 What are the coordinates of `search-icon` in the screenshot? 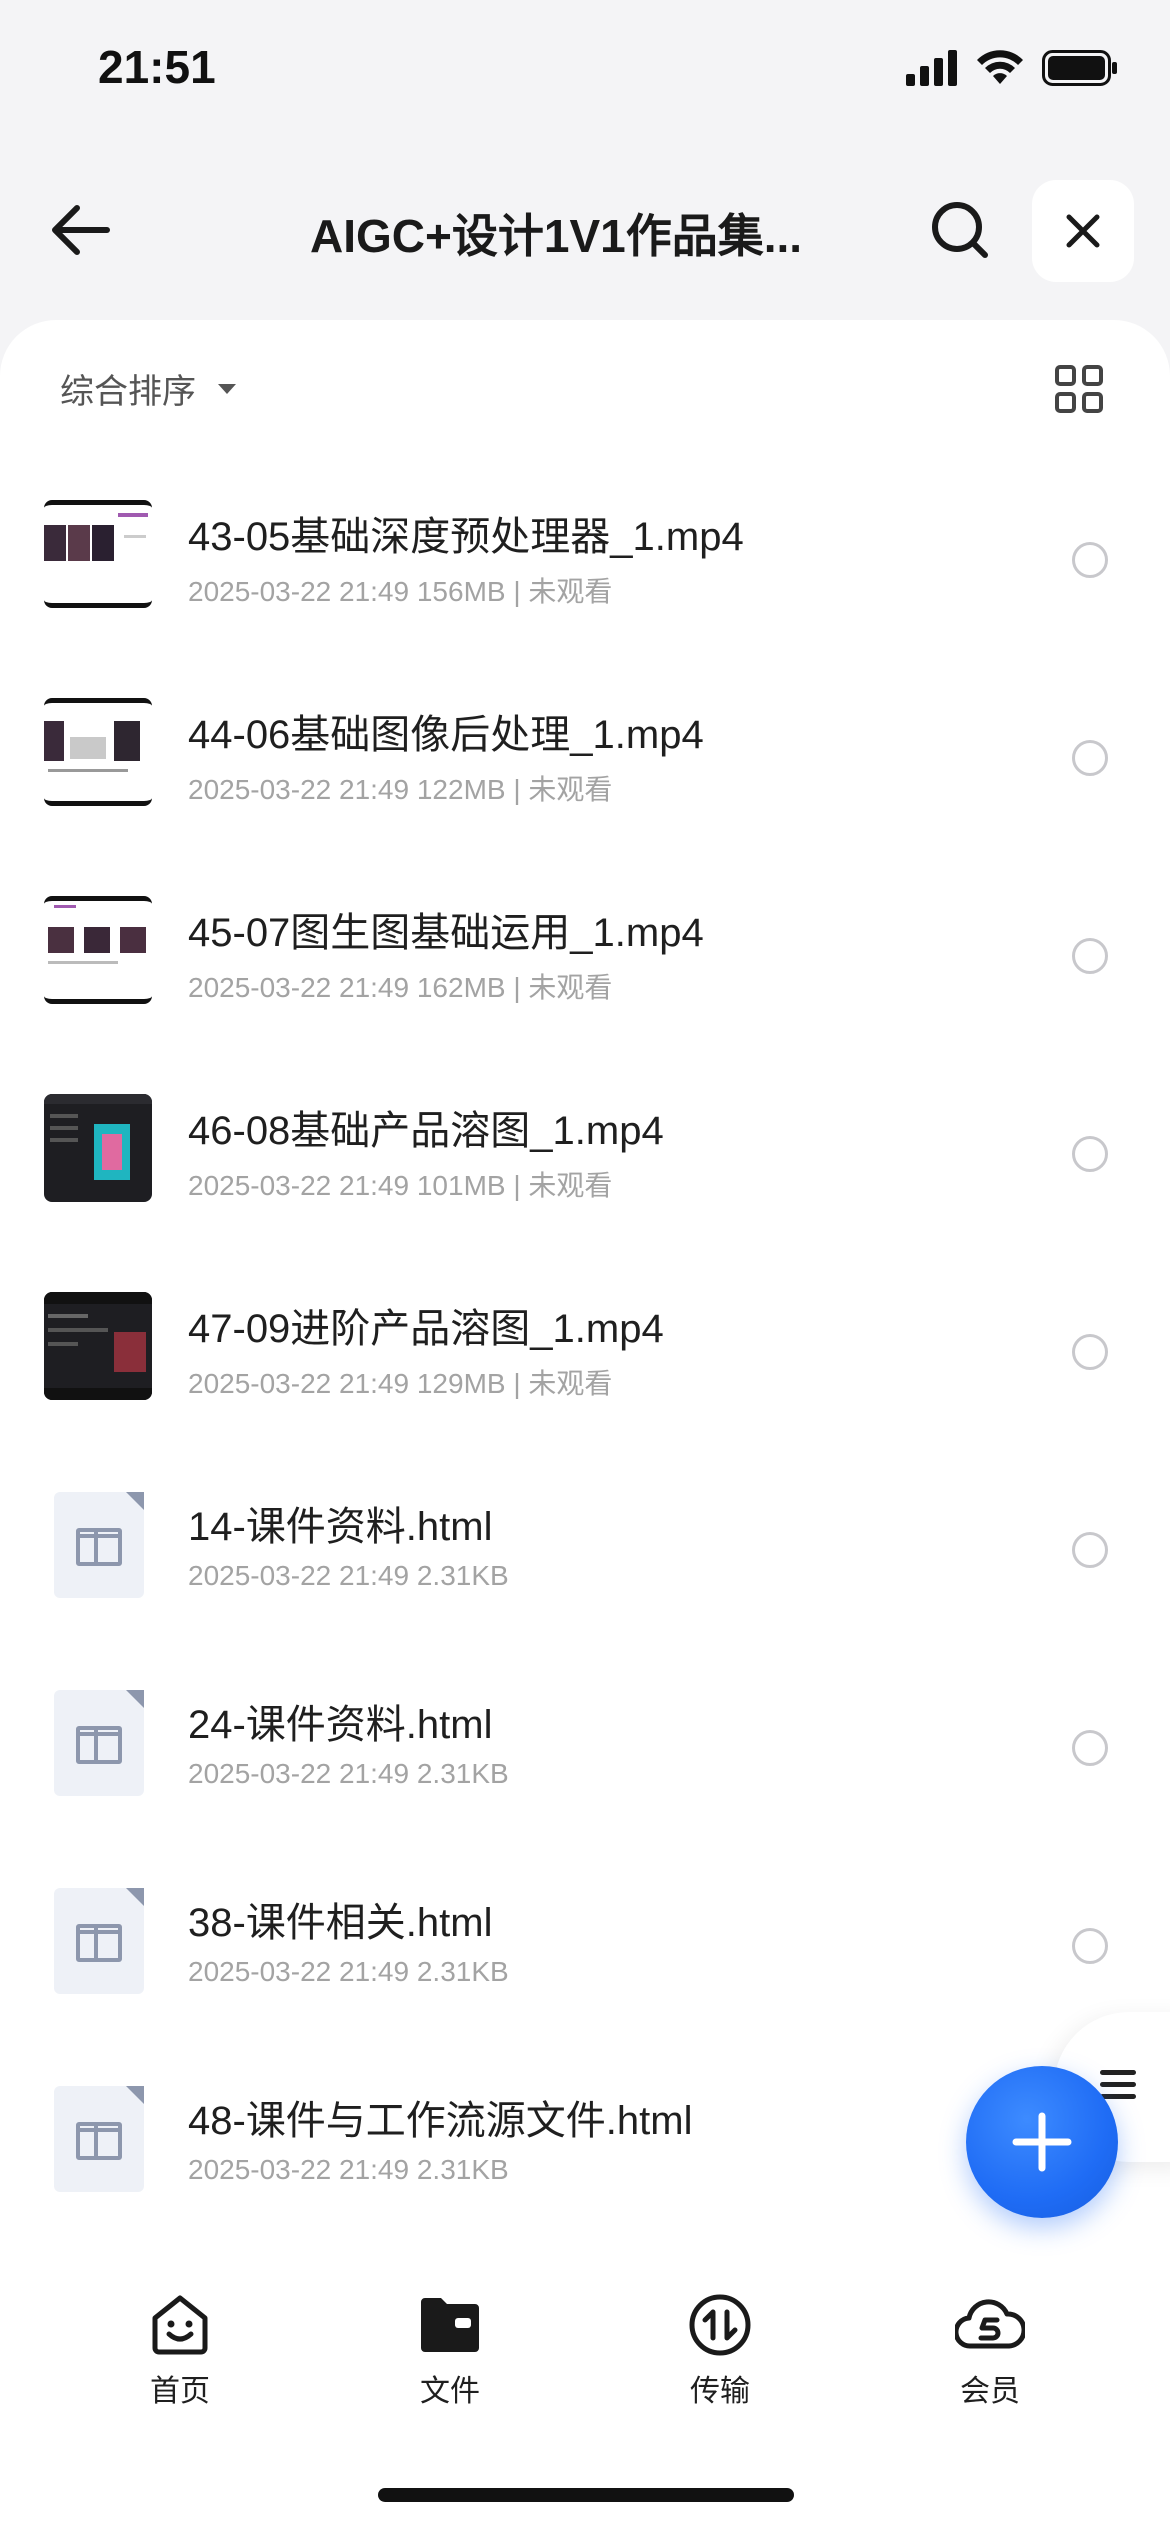 It's located at (960, 230).